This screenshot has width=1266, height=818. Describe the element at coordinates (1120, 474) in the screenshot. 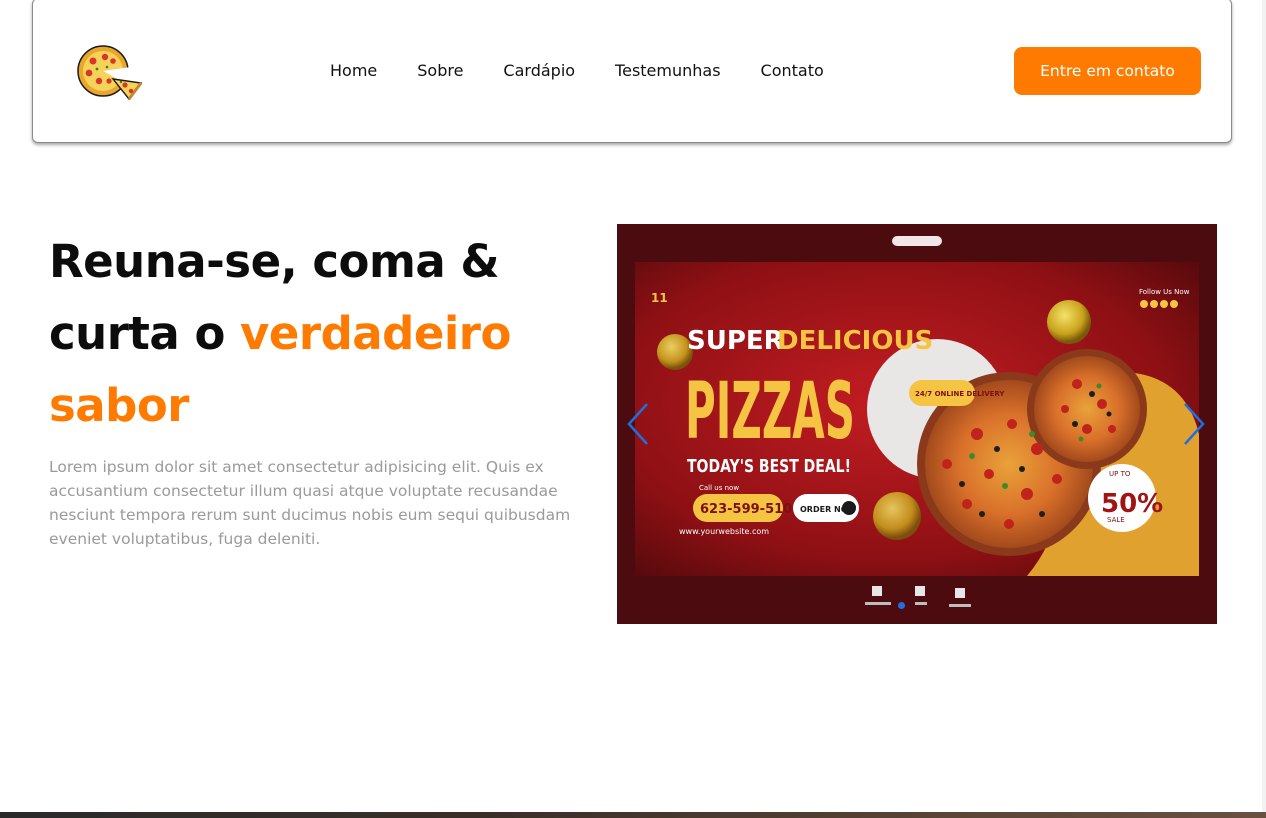

I see `banner-upto: UP TO` at that location.